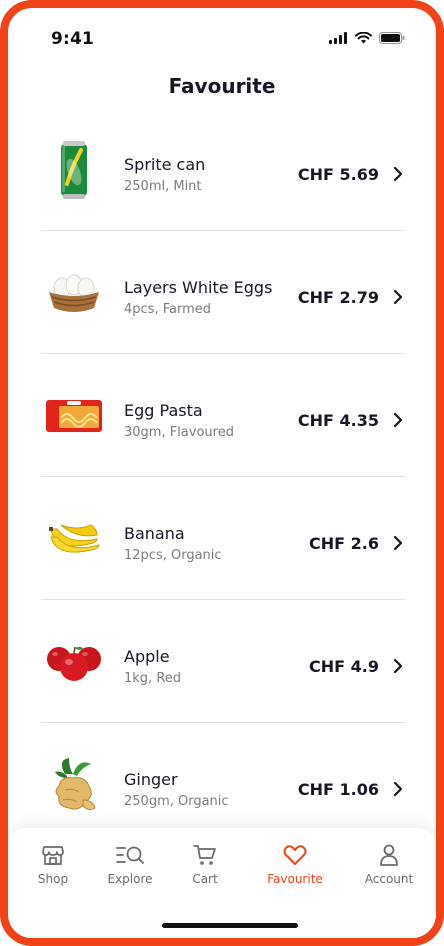 The image size is (444, 946). I want to click on tab-label: Explore, so click(130, 879).